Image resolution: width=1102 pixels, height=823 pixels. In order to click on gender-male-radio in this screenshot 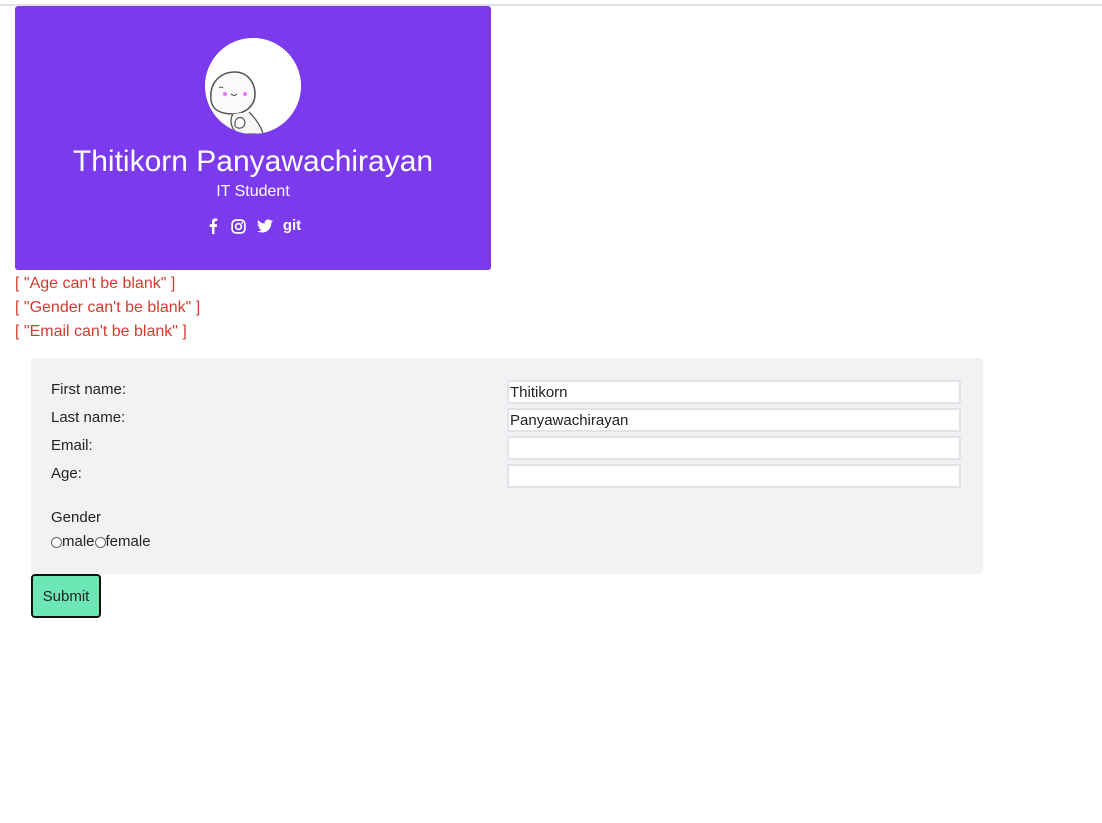, I will do `click(56, 542)`.